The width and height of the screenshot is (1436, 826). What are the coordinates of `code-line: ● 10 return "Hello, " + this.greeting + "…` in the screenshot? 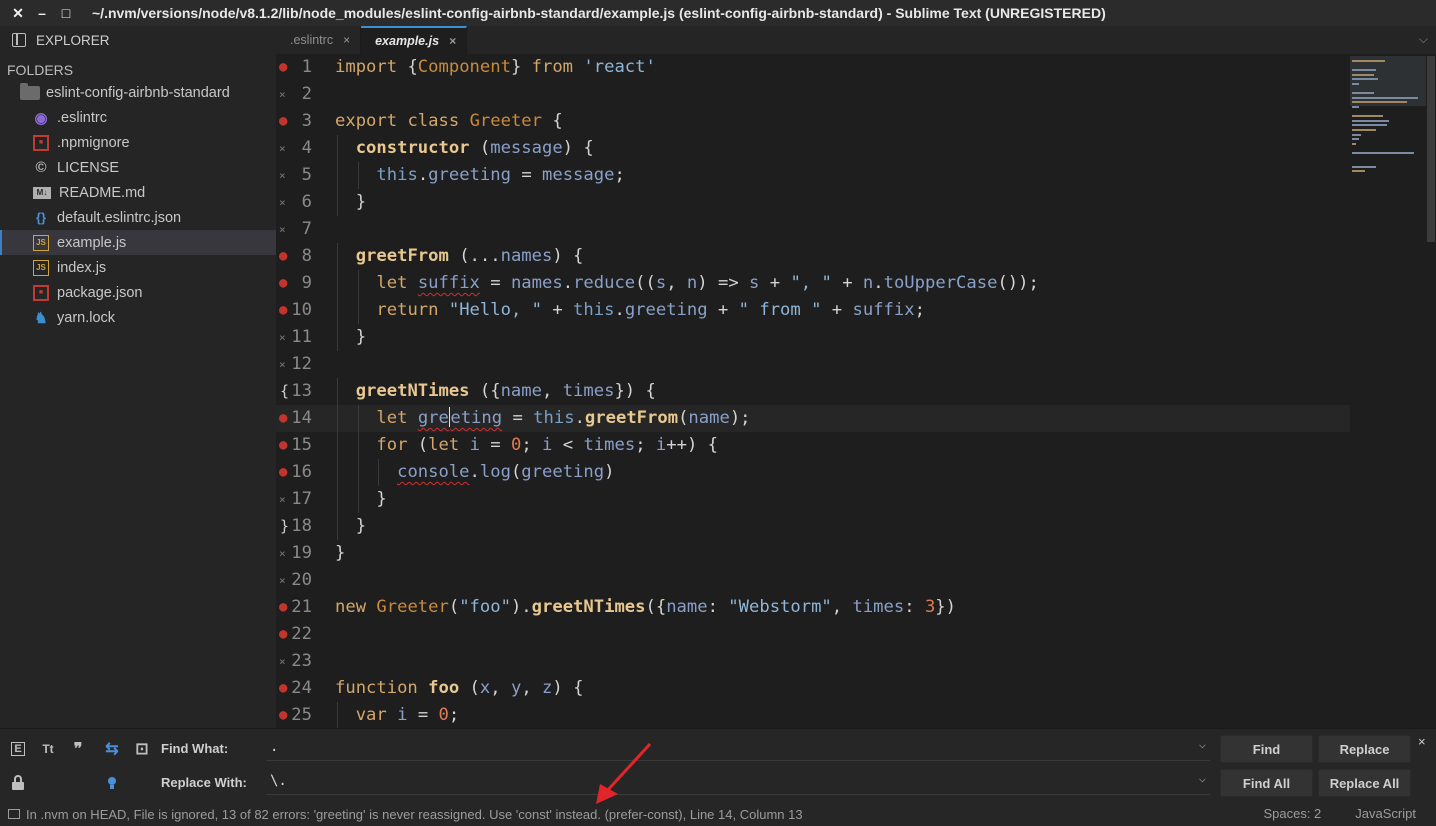 It's located at (813, 310).